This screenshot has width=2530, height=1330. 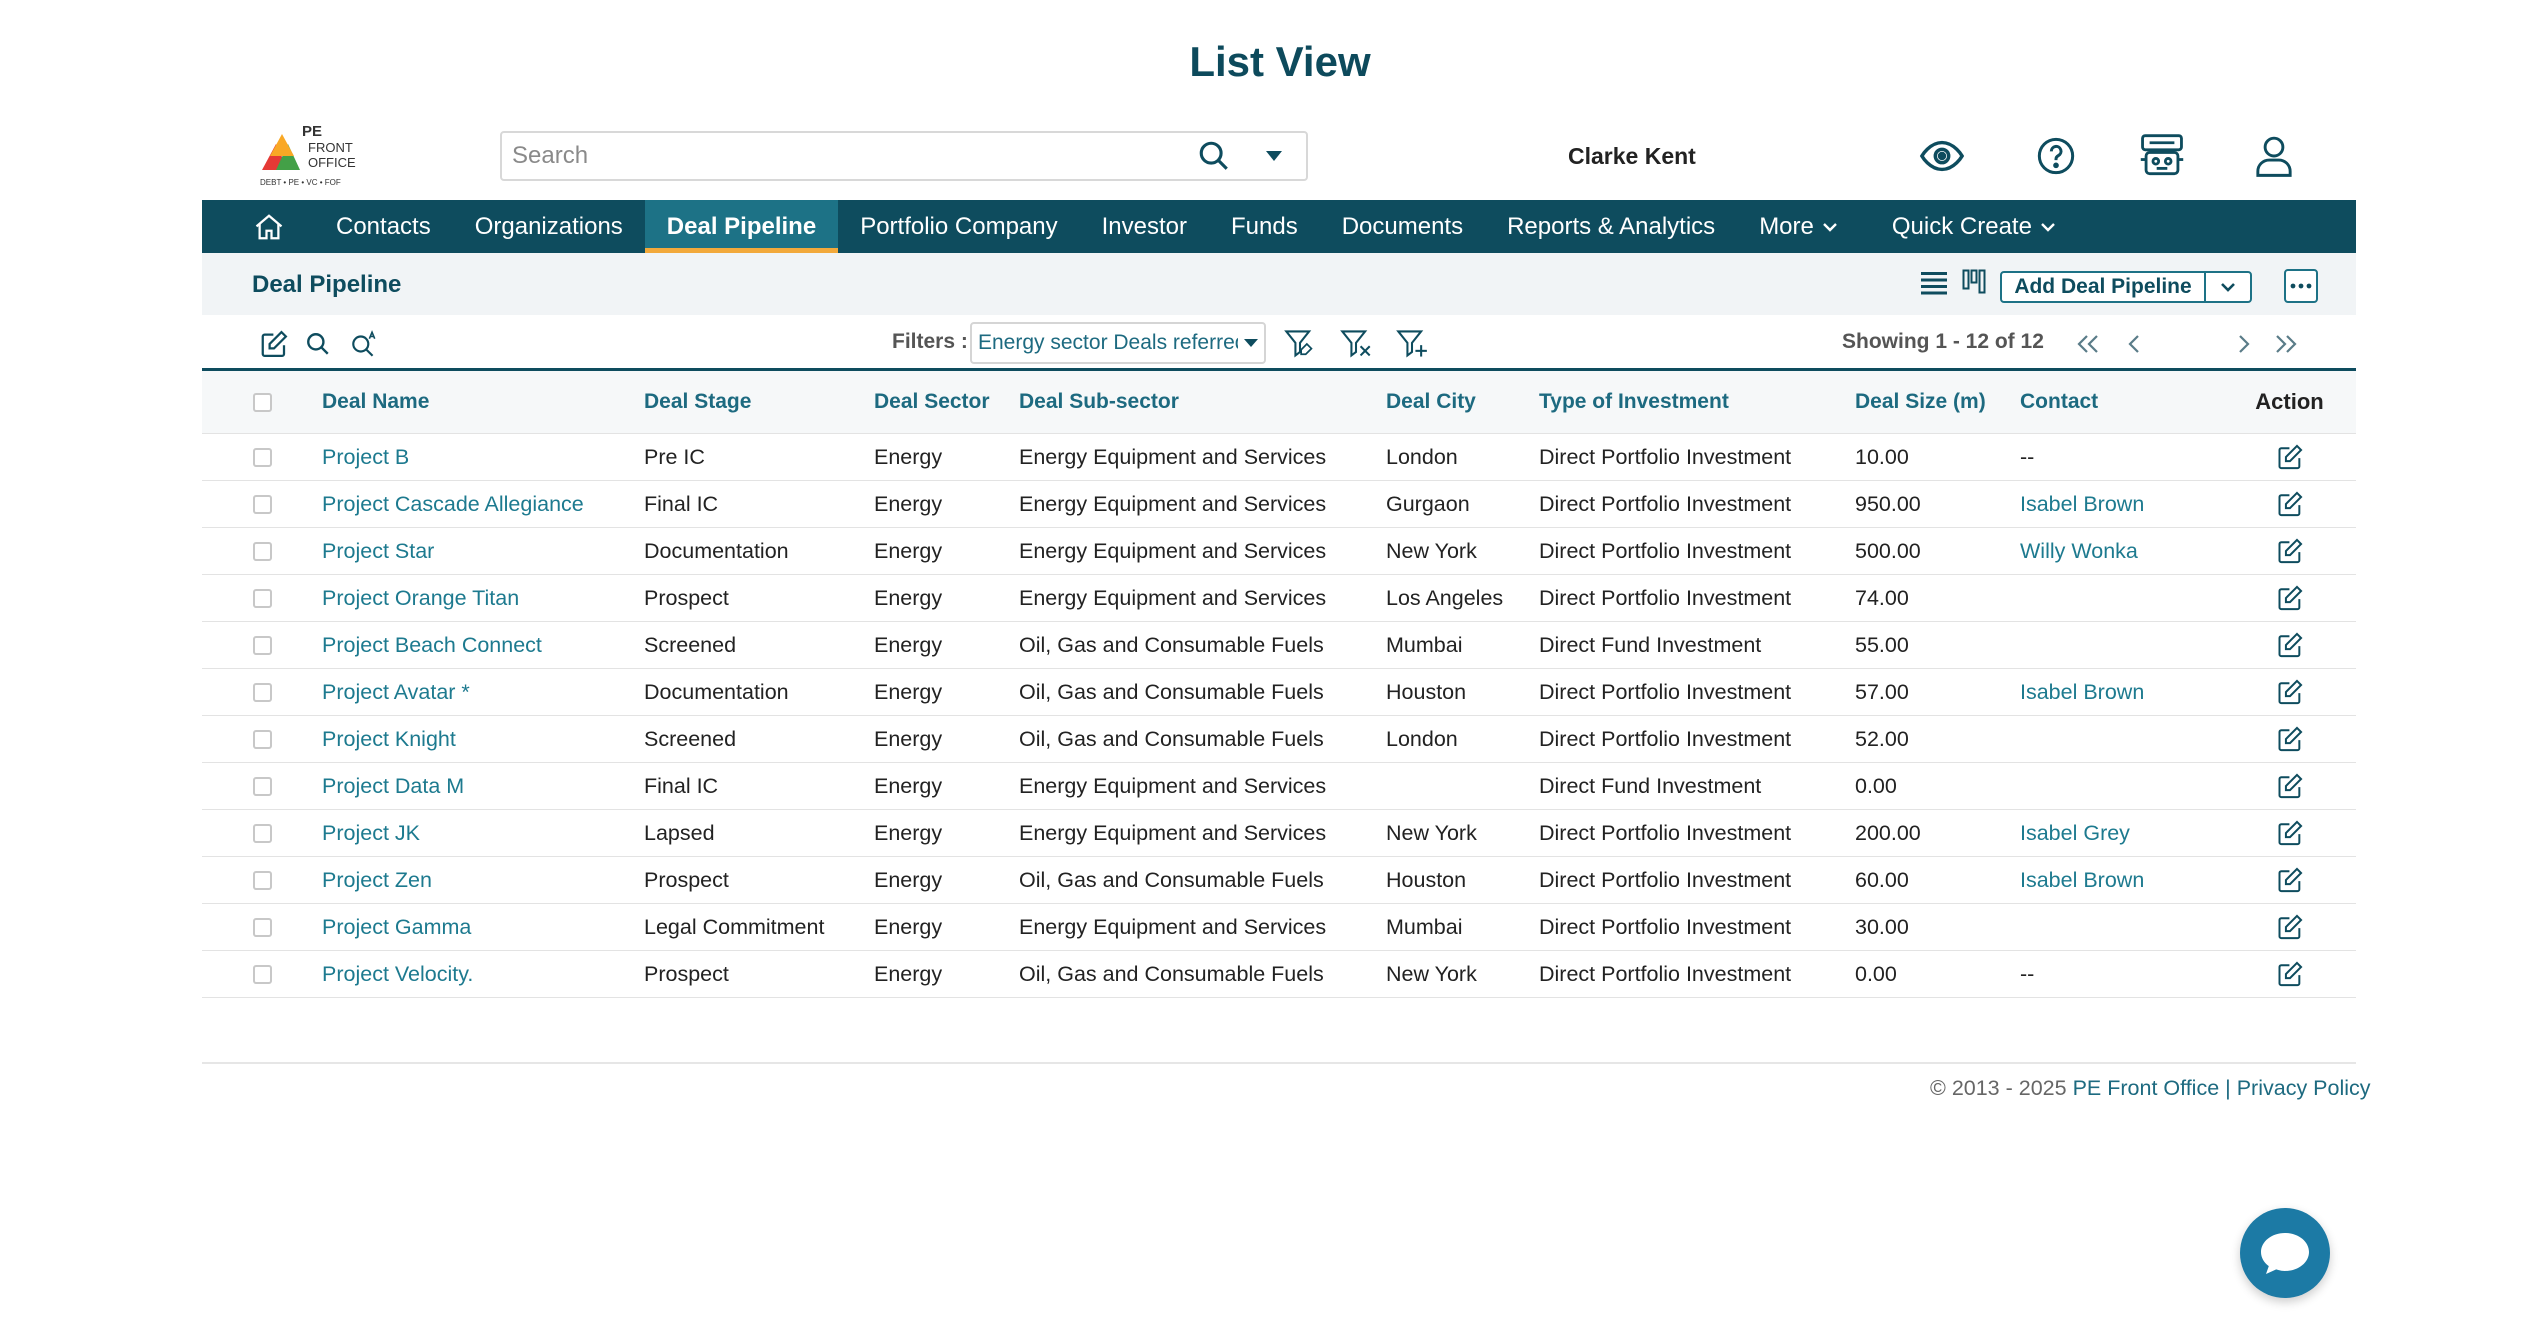 What do you see at coordinates (2162, 156) in the screenshot?
I see `robot-icon` at bounding box center [2162, 156].